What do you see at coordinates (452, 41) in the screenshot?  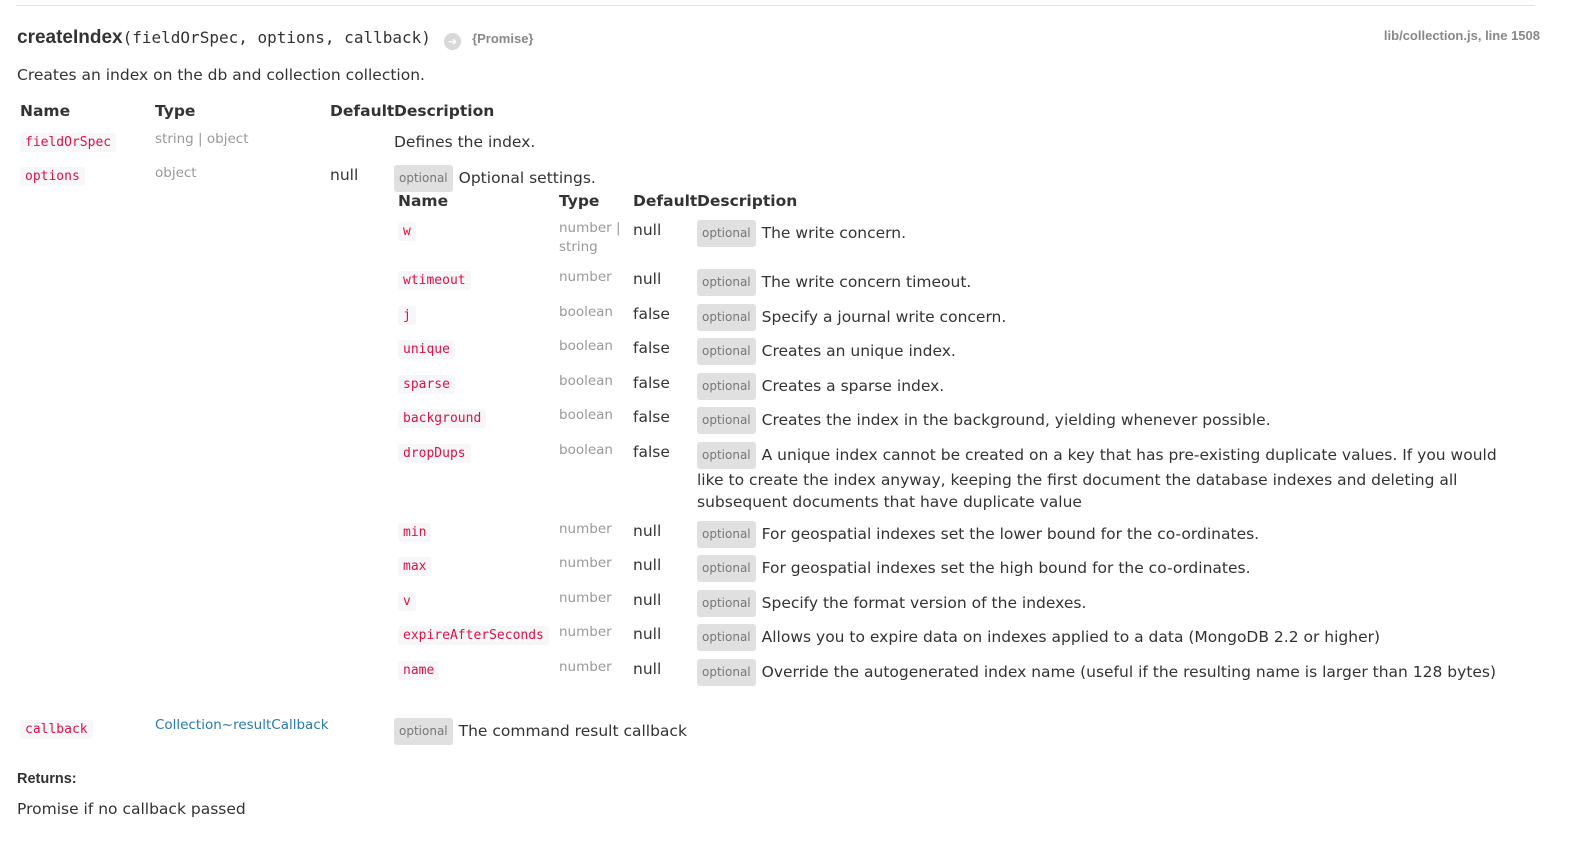 I see `arrow-right-icon: ➜` at bounding box center [452, 41].